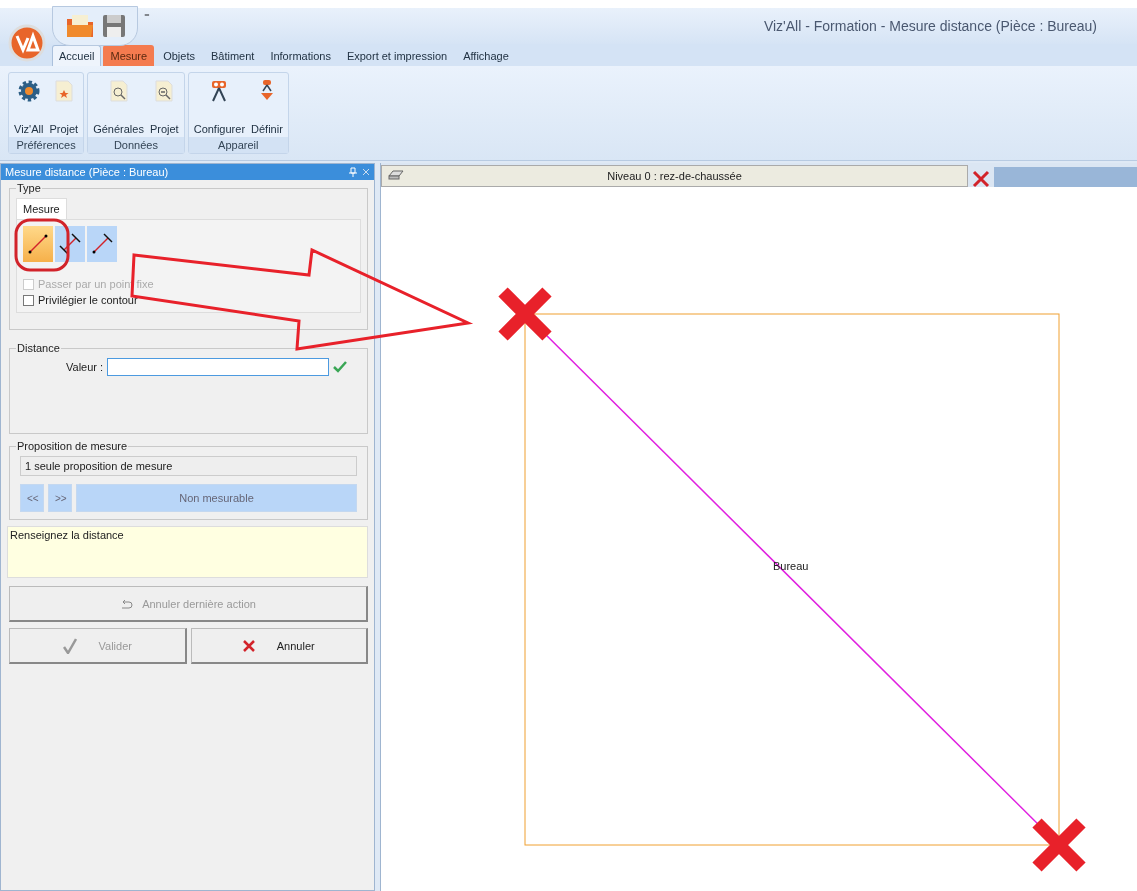 The image size is (1137, 891). I want to click on group-label: Préférences, so click(46, 145).